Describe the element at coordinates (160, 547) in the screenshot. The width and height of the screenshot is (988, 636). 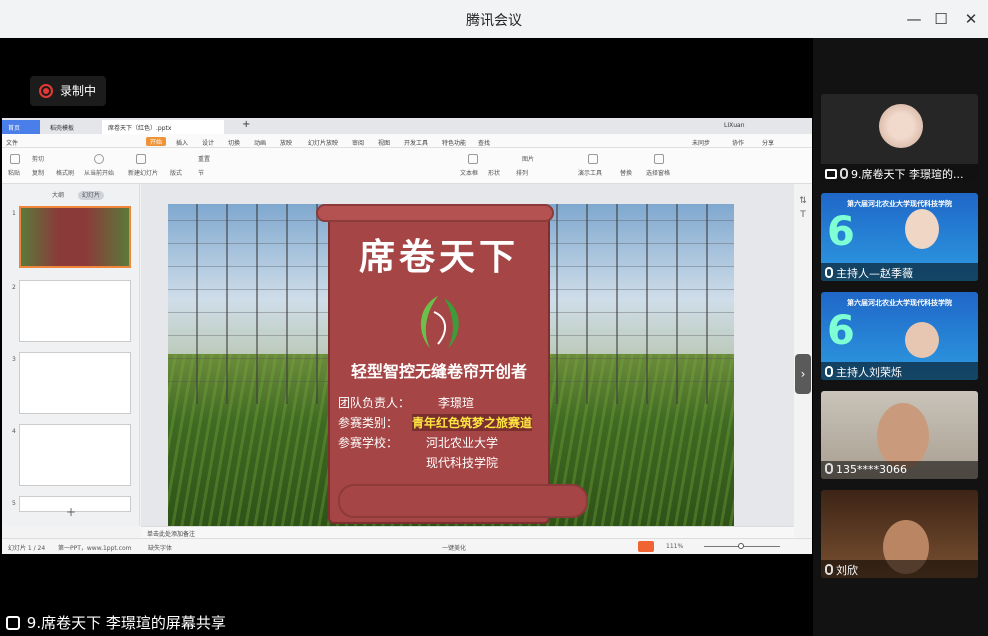
I see `missing-font: 缺失字体` at that location.